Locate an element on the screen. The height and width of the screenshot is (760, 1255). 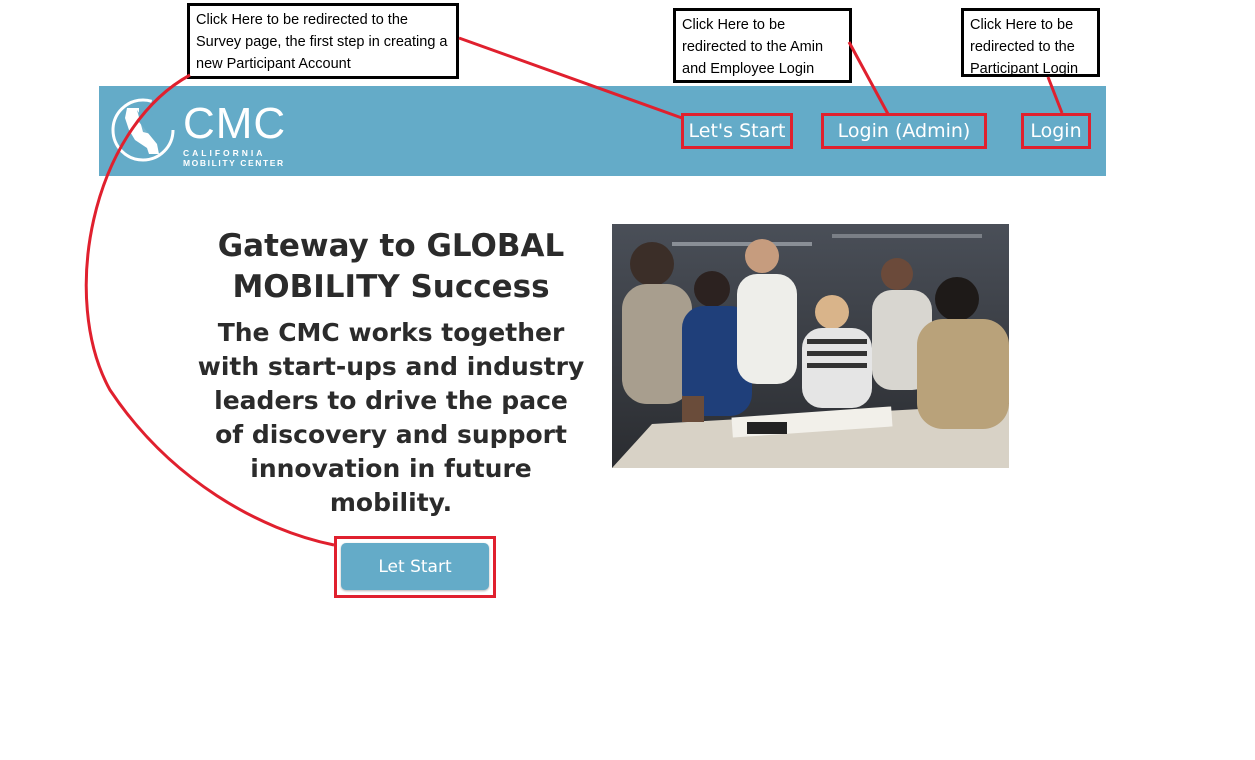
nav-login-link: Login is located at coordinates (1056, 131).